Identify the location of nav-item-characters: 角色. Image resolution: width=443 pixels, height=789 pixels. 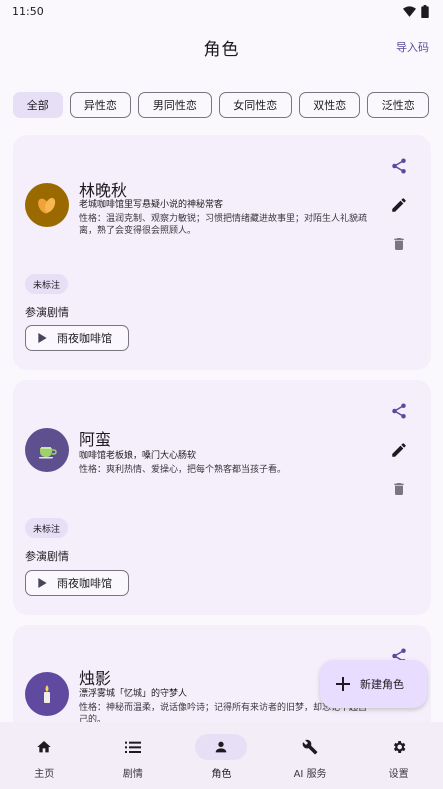
(221, 755).